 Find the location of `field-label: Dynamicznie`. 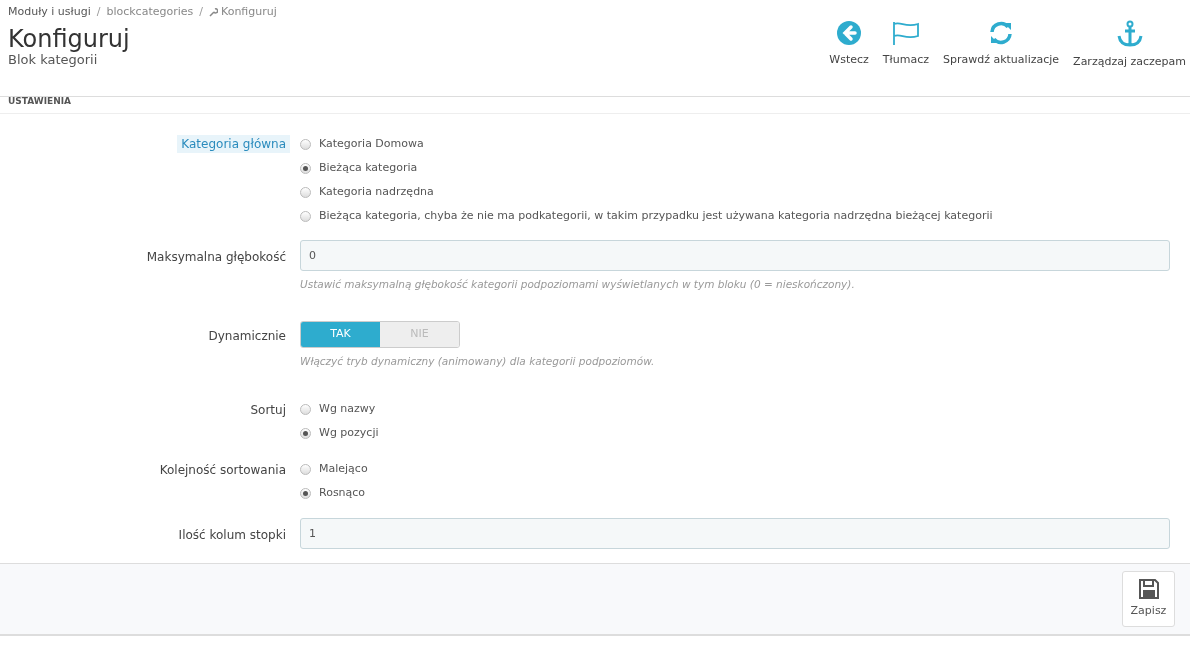

field-label: Dynamicznie is located at coordinates (247, 336).